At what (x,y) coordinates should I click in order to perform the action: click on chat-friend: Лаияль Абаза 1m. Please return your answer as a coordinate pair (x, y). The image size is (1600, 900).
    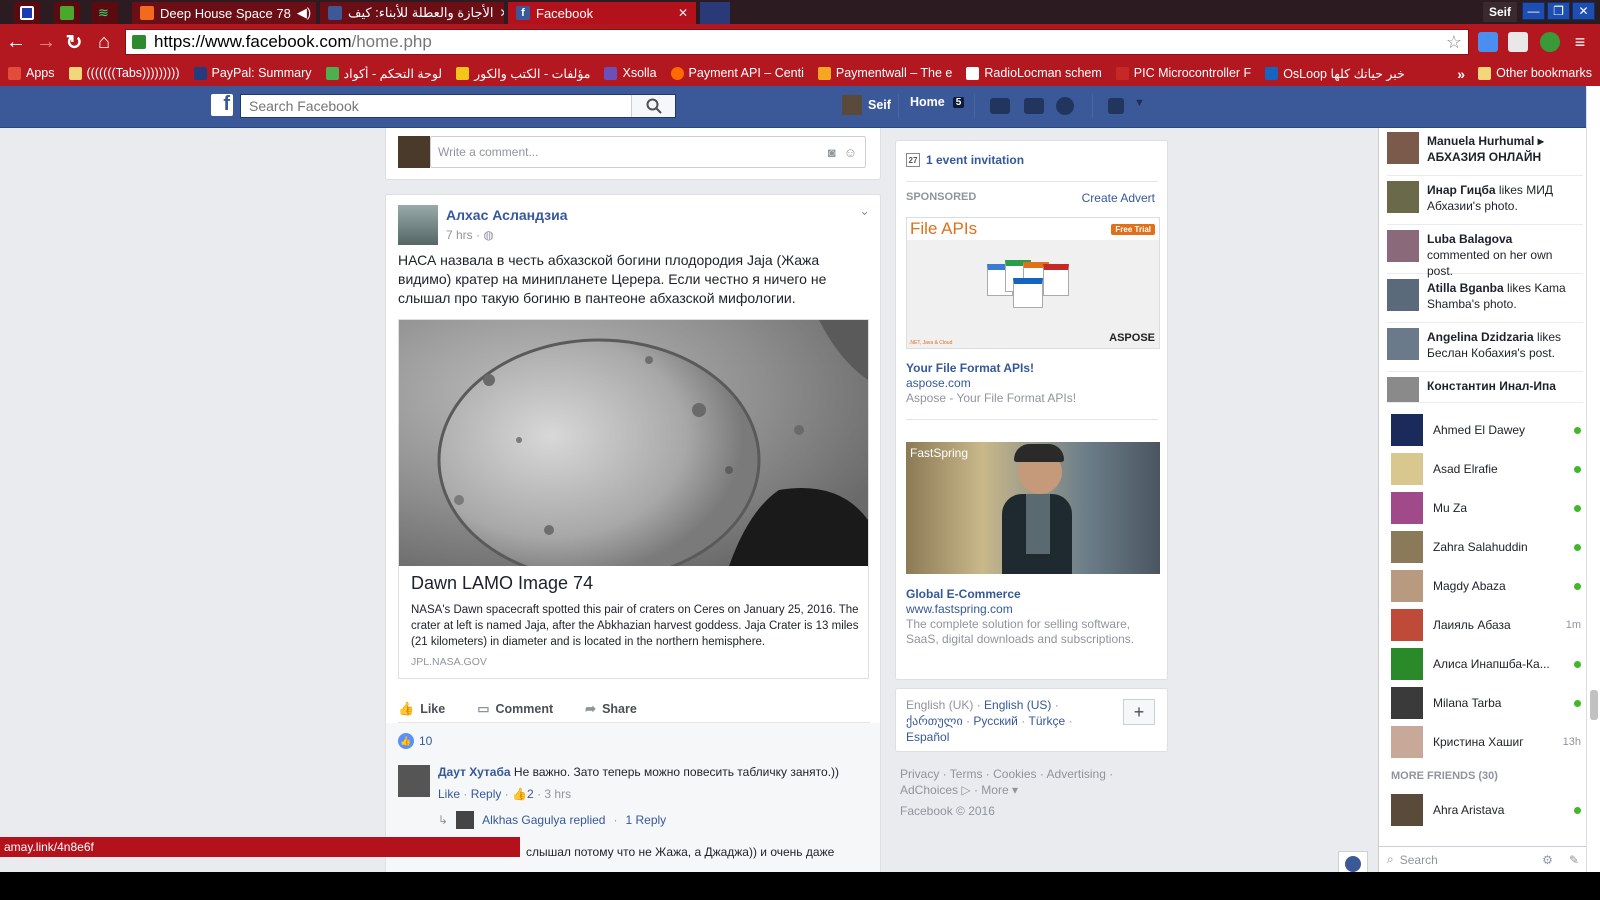
    Looking at the image, I should click on (1486, 625).